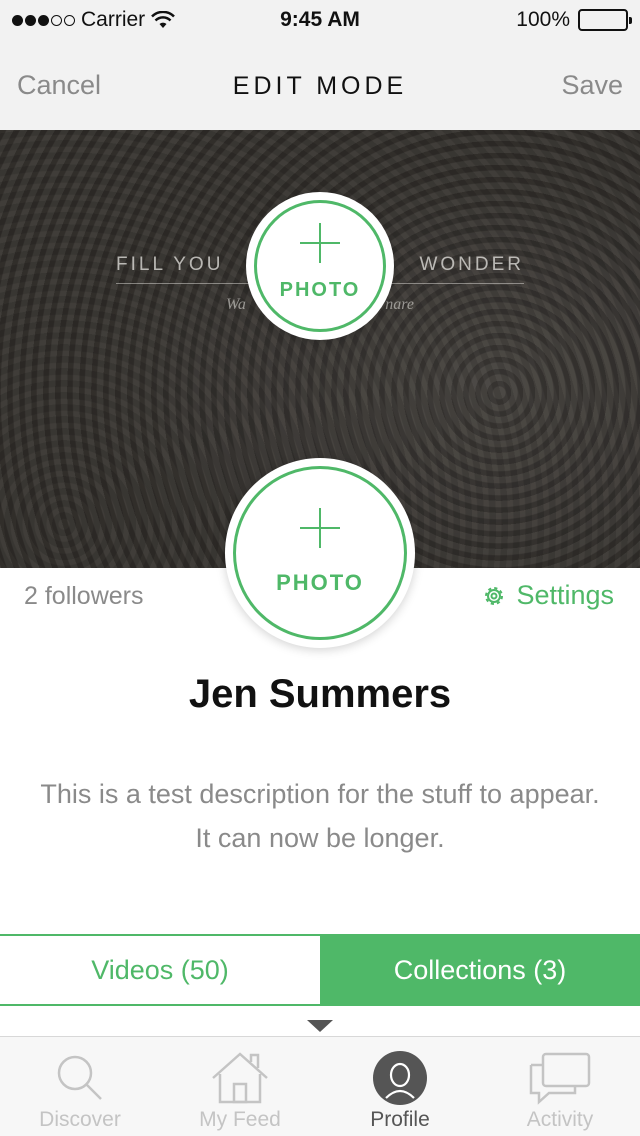 This screenshot has width=640, height=1136. I want to click on tab-bar-item-discover: Discover, so click(80, 1086).